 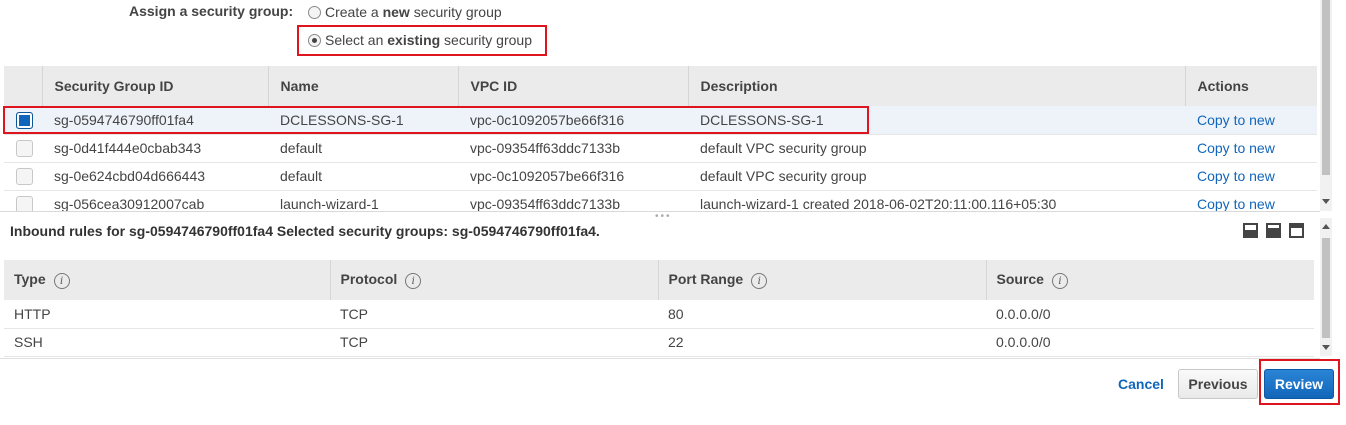 I want to click on security-group-id-cell: sg-0d41f444e0cbab343, so click(x=155, y=148).